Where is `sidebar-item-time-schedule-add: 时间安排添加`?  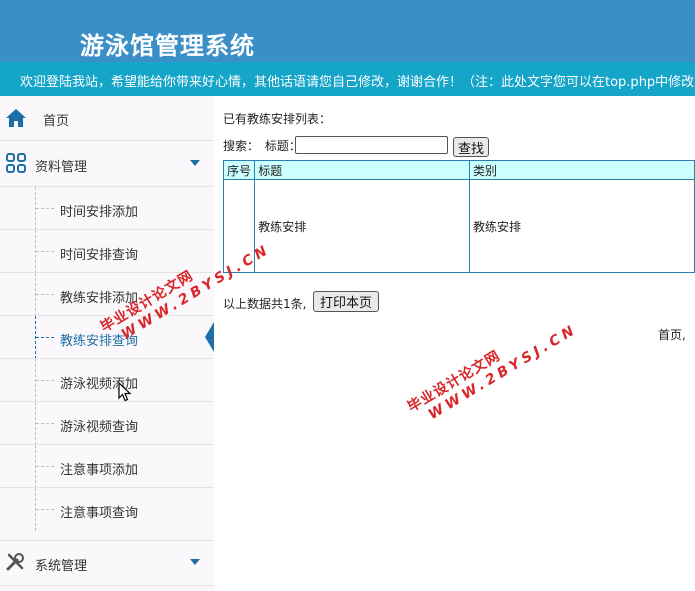 sidebar-item-time-schedule-add: 时间安排添加 is located at coordinates (107, 208).